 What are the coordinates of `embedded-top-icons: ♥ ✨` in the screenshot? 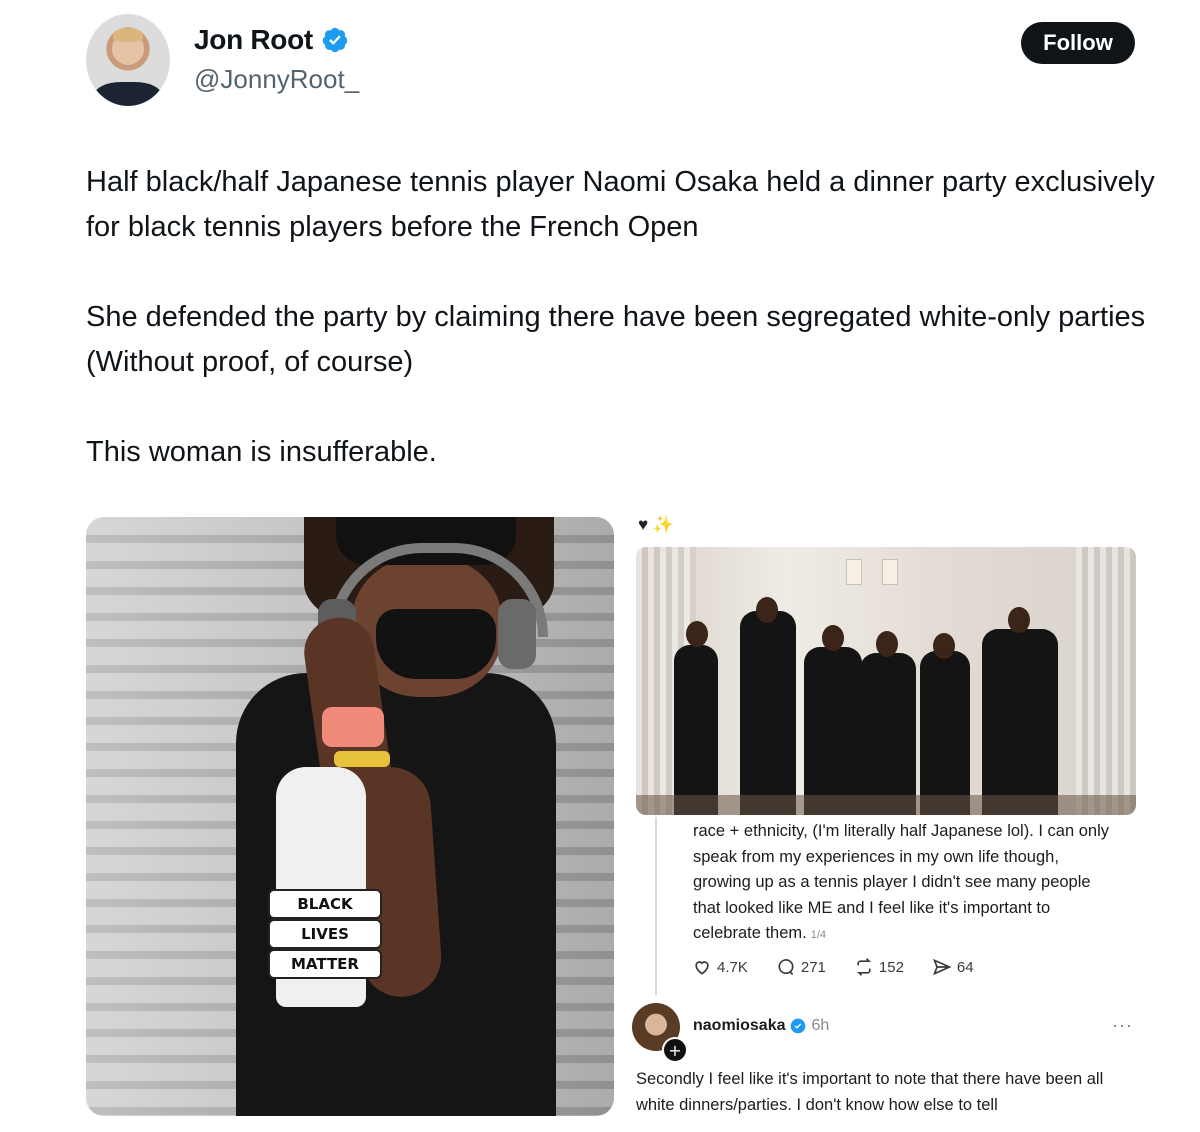 It's located at (656, 524).